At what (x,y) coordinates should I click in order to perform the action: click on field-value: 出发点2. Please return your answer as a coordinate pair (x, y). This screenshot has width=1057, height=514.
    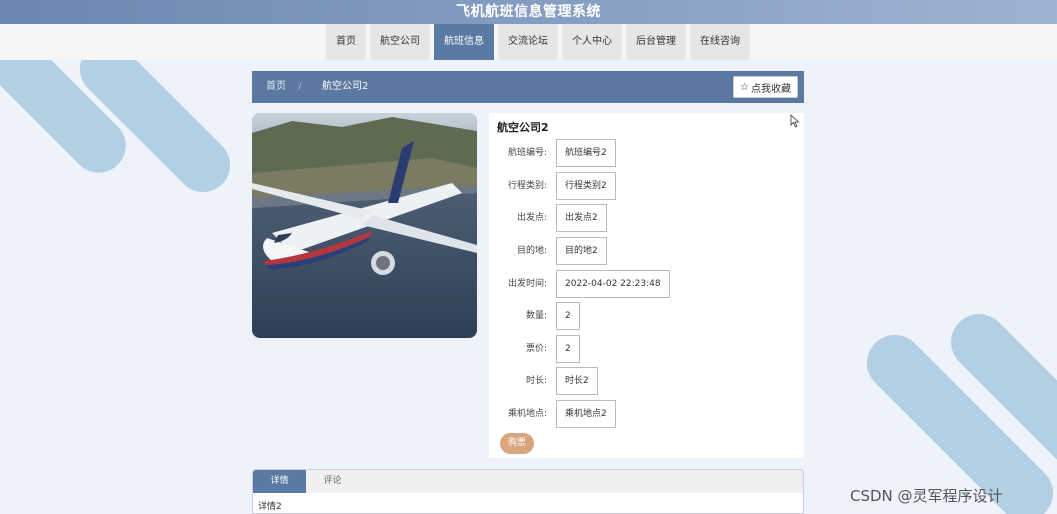
    Looking at the image, I should click on (581, 218).